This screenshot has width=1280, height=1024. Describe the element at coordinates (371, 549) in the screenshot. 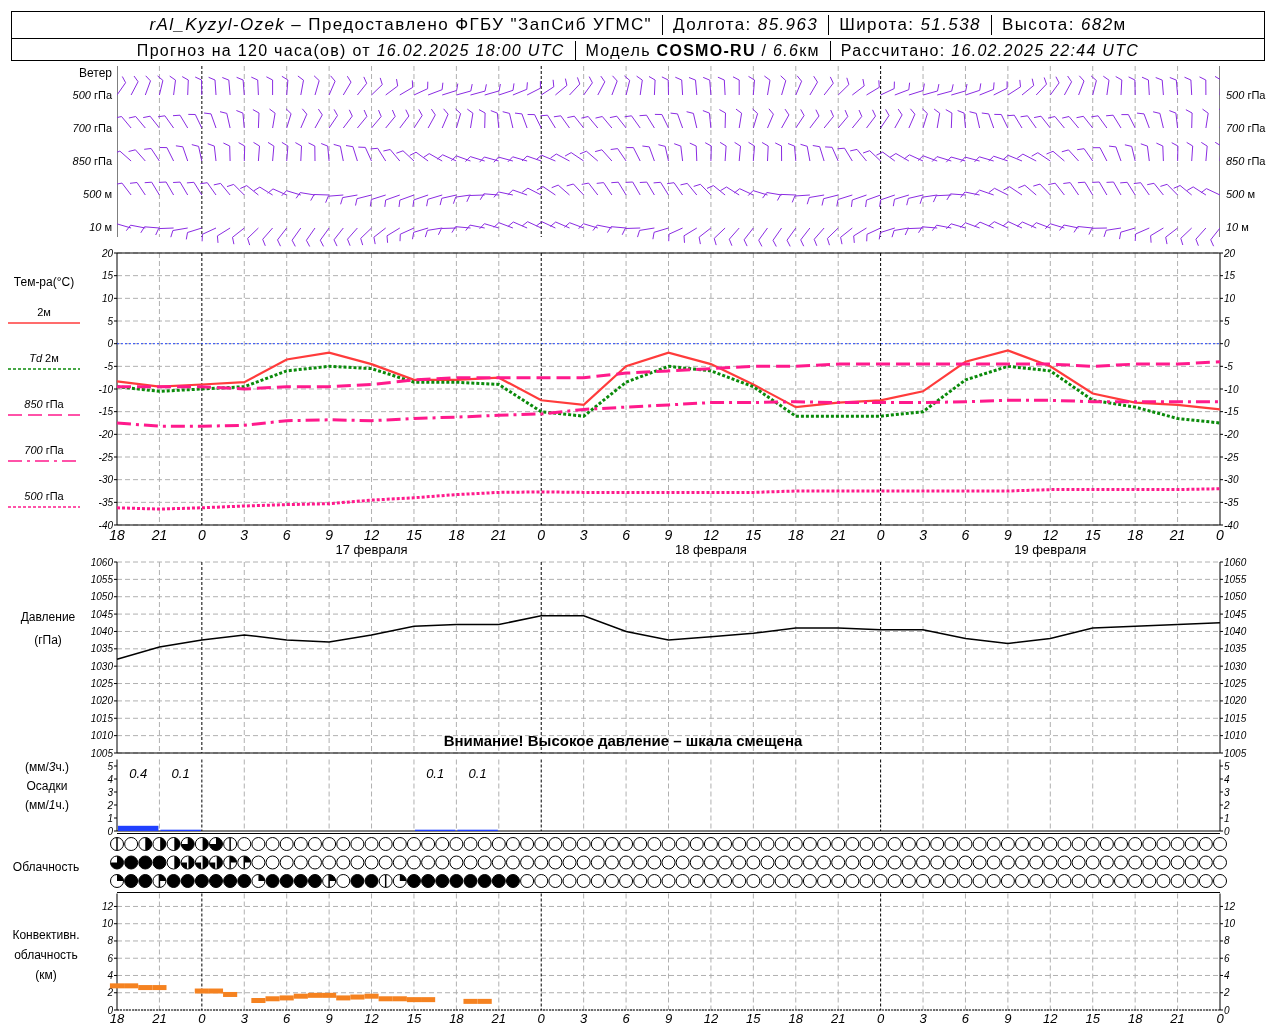

I see `date-label: 17 февраля` at that location.